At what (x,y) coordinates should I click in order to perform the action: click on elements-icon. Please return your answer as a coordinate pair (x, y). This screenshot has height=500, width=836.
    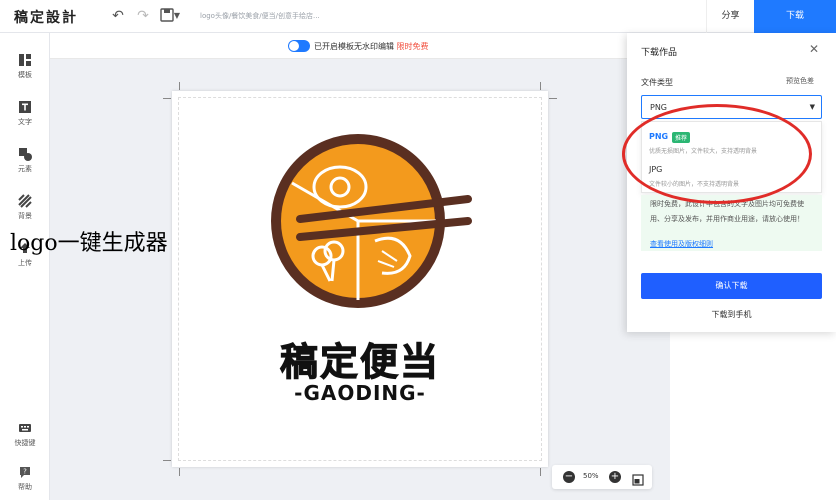
    Looking at the image, I should click on (25, 154).